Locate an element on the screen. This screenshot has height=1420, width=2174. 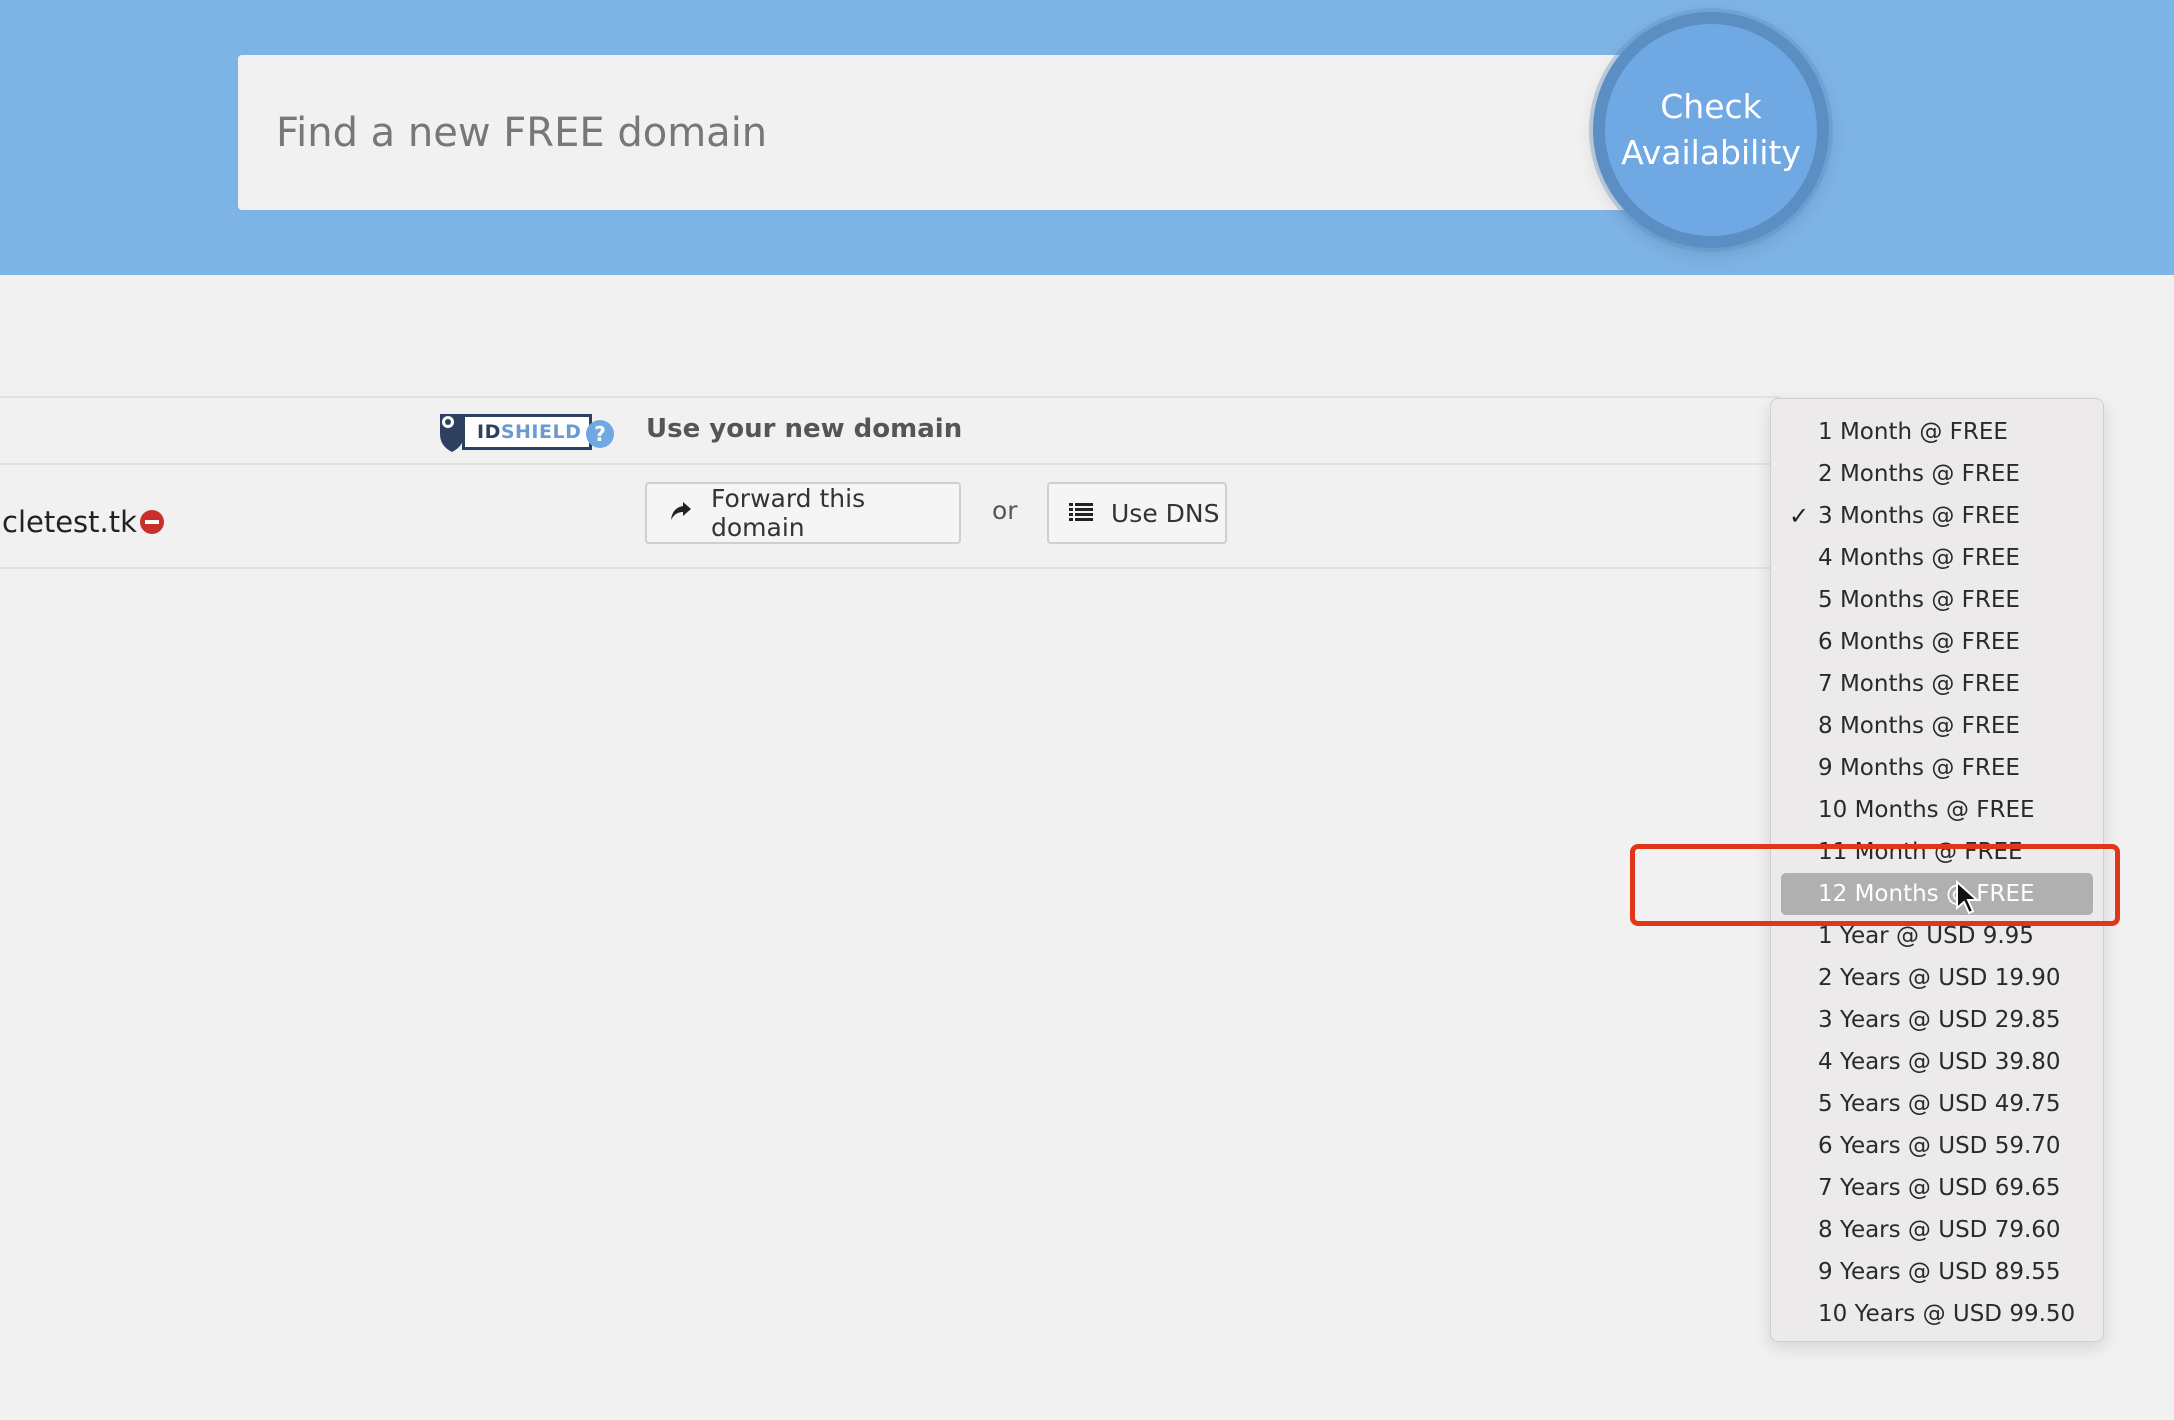
period-option: 3 Years @ USD 29.85 is located at coordinates (1937, 1020).